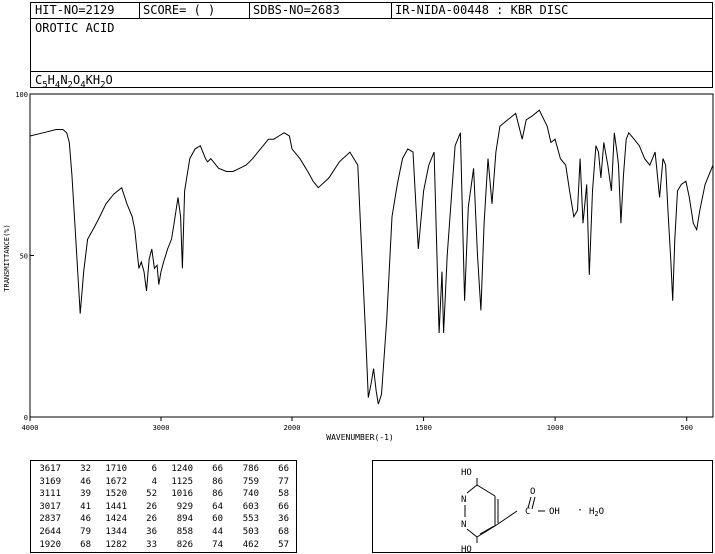 The image size is (715, 554). I want to click on y-axis: 0 50 100, so click(24, 256).